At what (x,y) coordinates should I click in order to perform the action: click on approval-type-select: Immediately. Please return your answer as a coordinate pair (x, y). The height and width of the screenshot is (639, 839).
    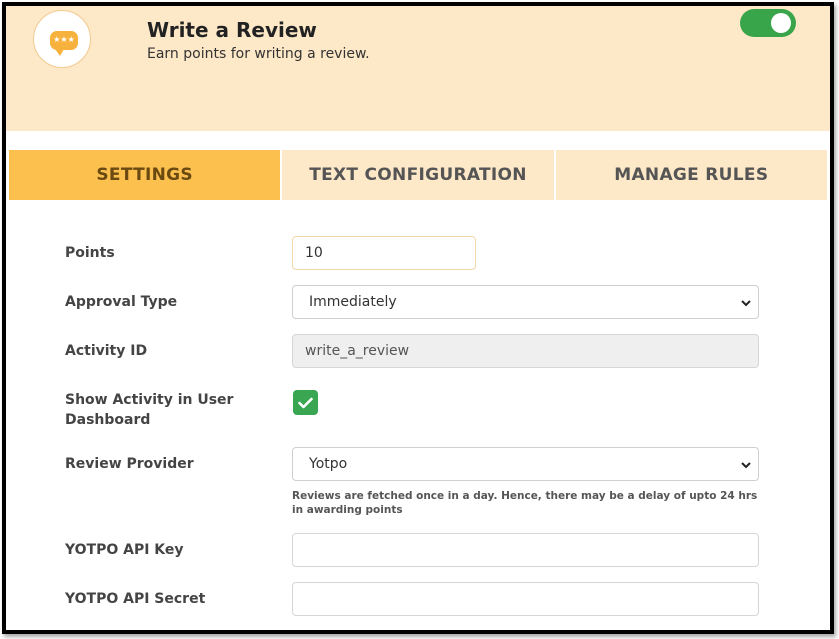
    Looking at the image, I should click on (525, 302).